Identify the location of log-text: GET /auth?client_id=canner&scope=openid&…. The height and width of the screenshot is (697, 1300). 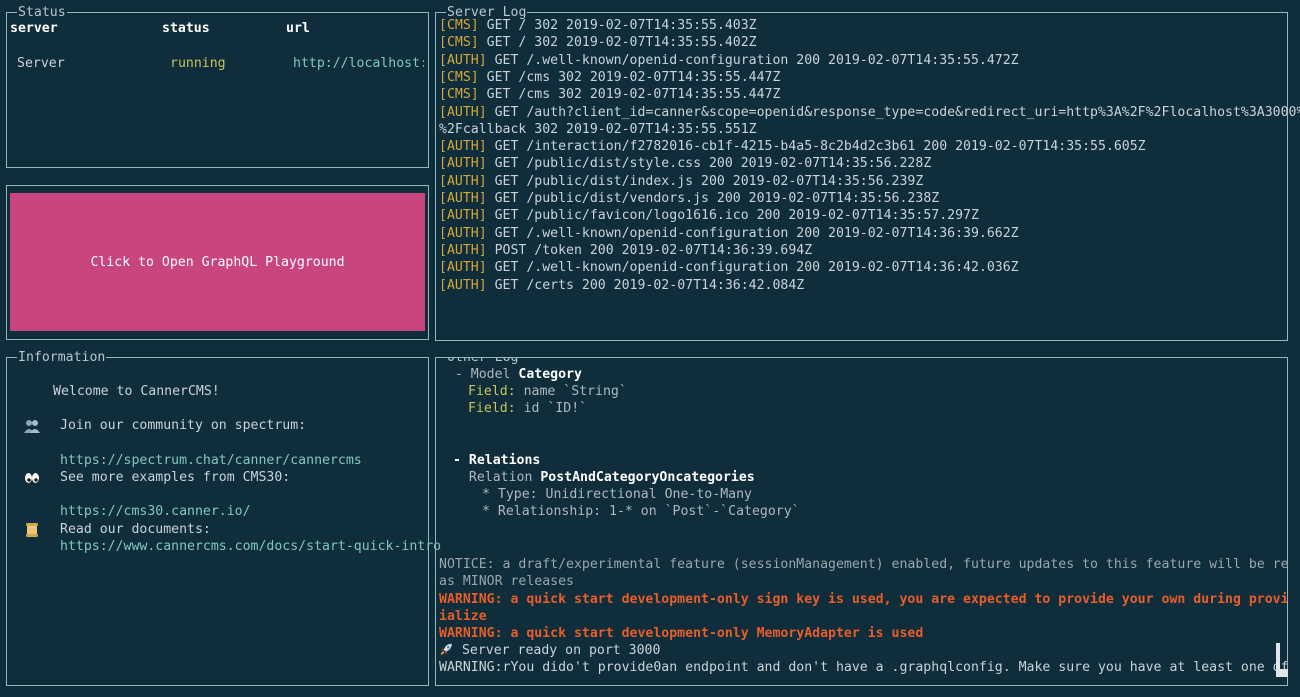
(893, 112).